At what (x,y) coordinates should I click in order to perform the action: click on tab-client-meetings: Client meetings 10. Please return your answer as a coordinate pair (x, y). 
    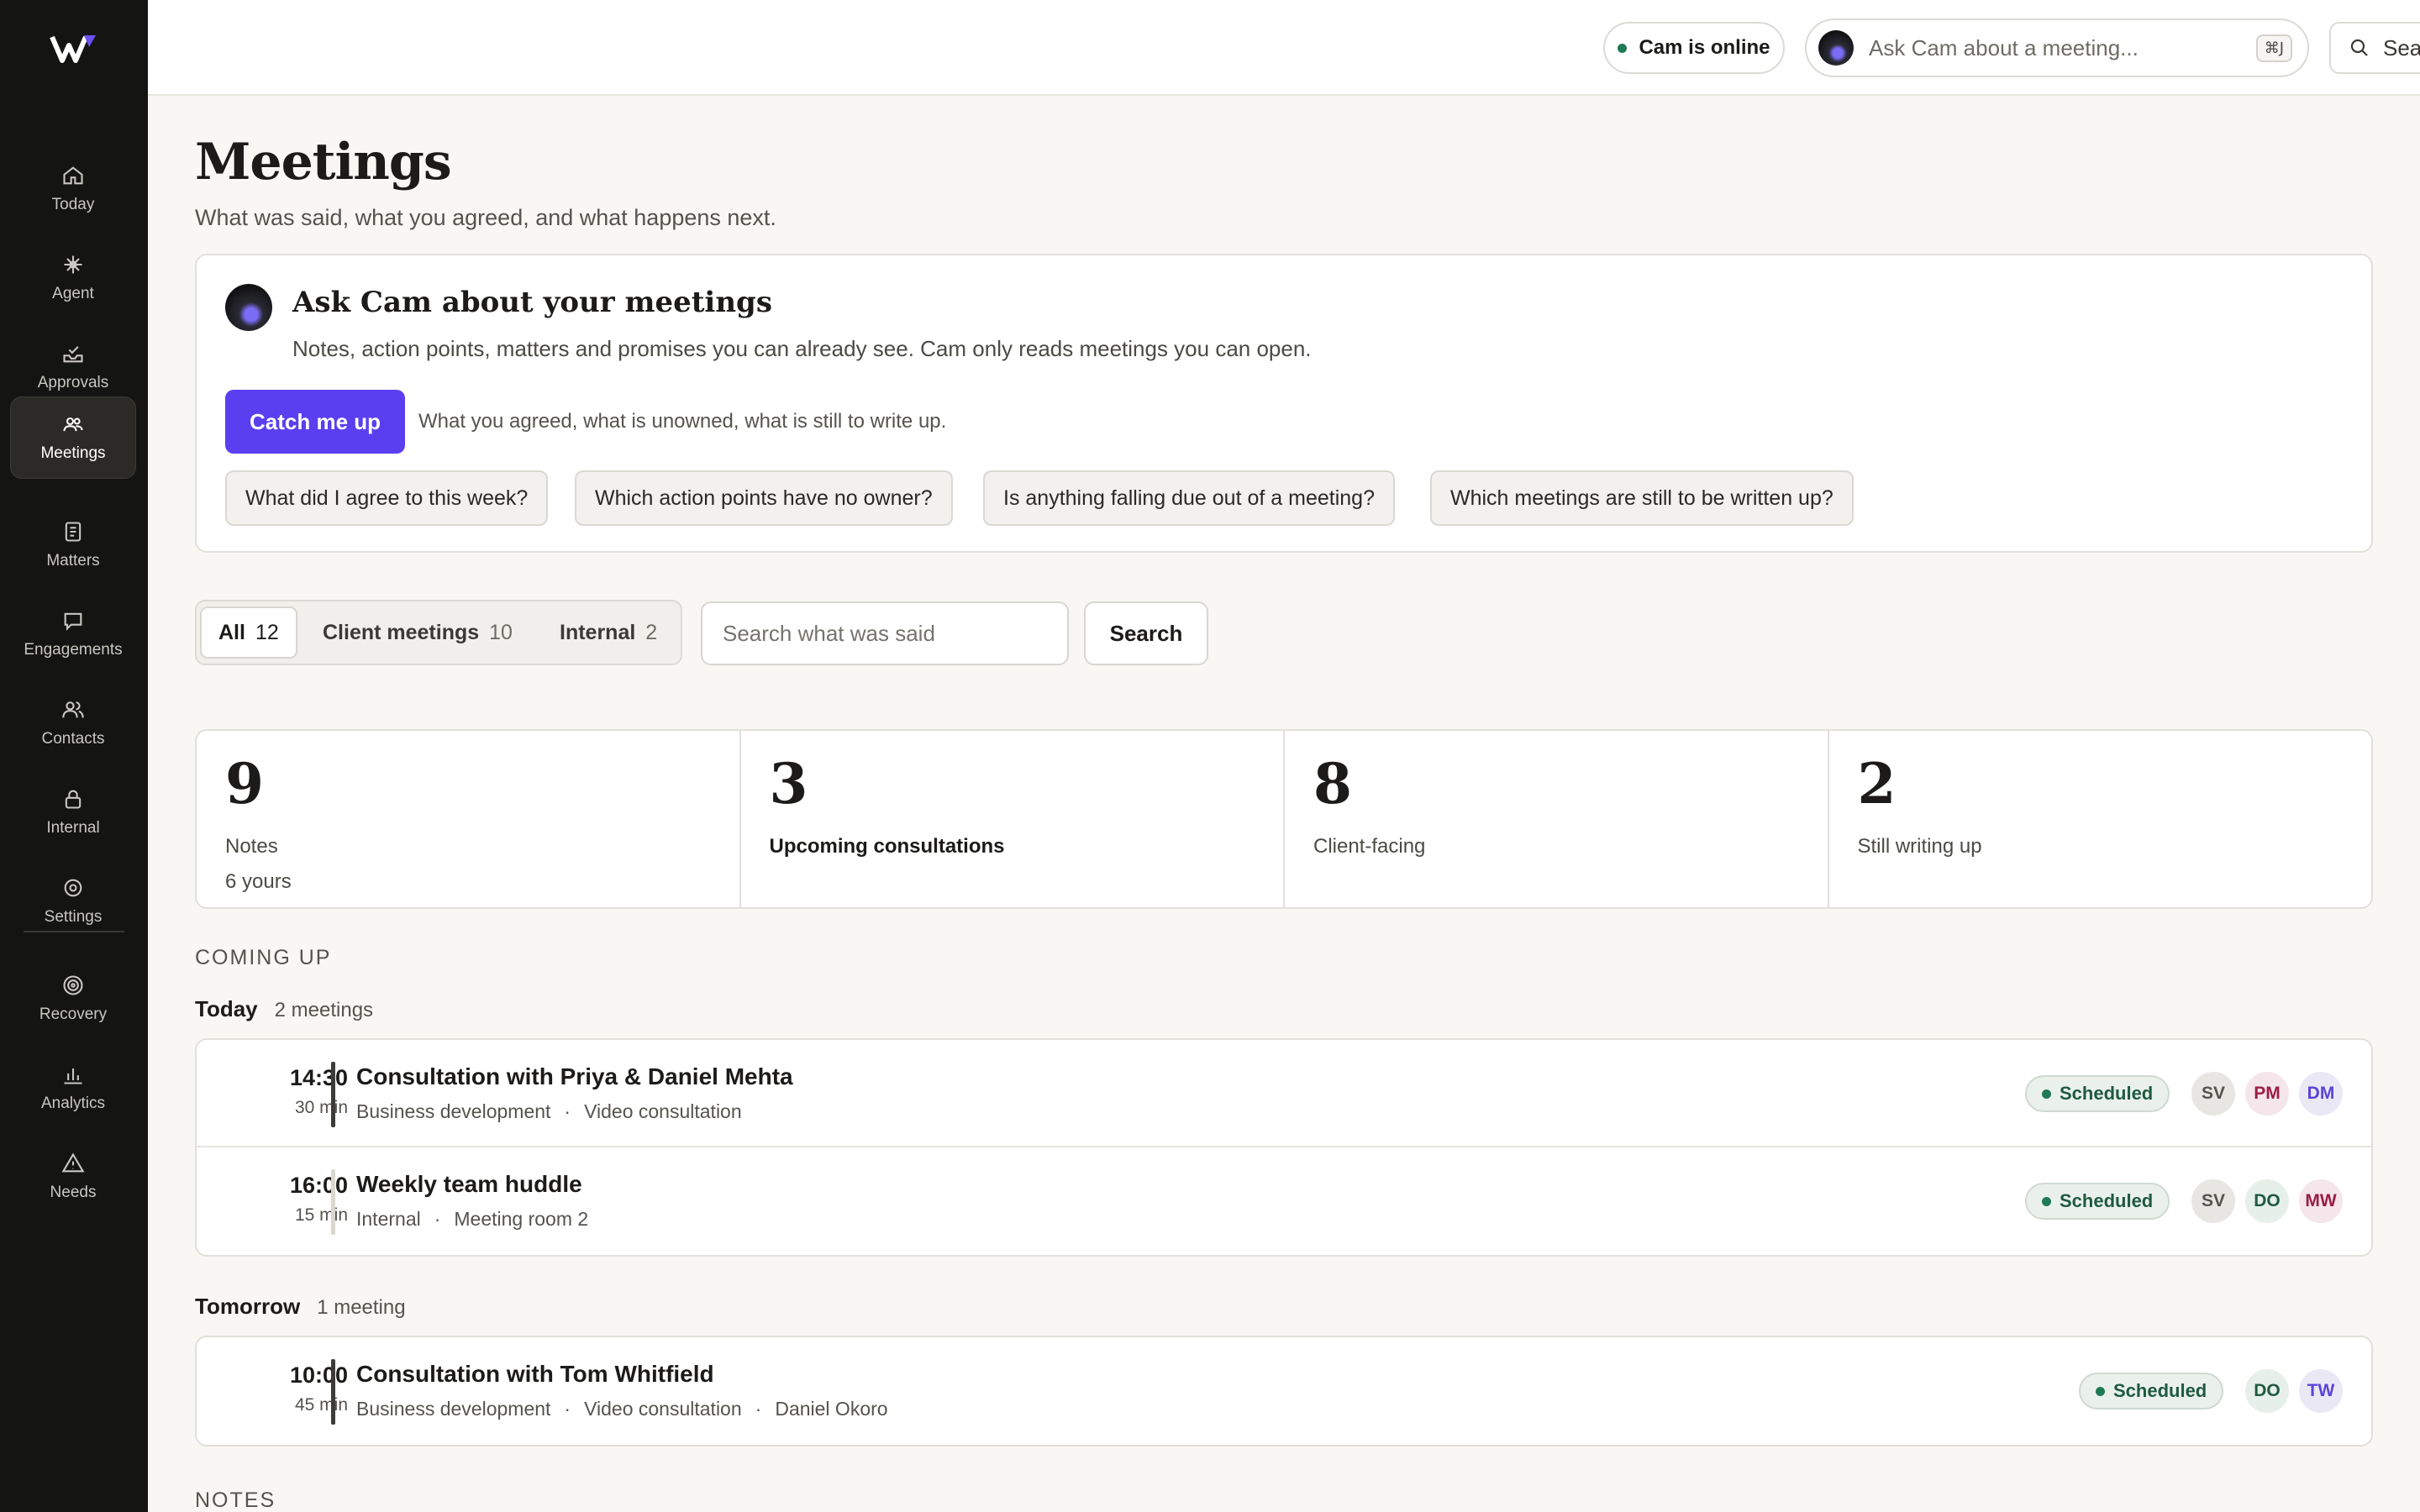
    Looking at the image, I should click on (418, 632).